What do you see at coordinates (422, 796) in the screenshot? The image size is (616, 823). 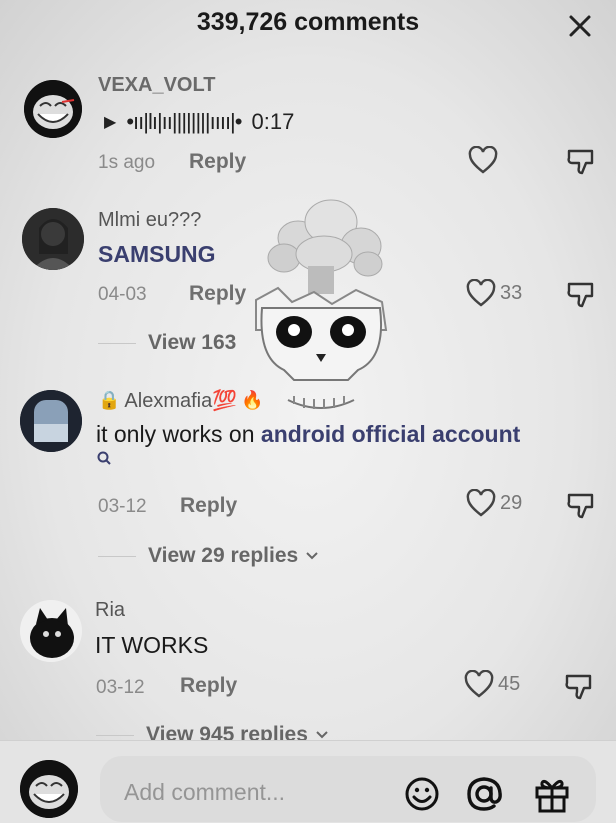 I see `emoji-icon` at bounding box center [422, 796].